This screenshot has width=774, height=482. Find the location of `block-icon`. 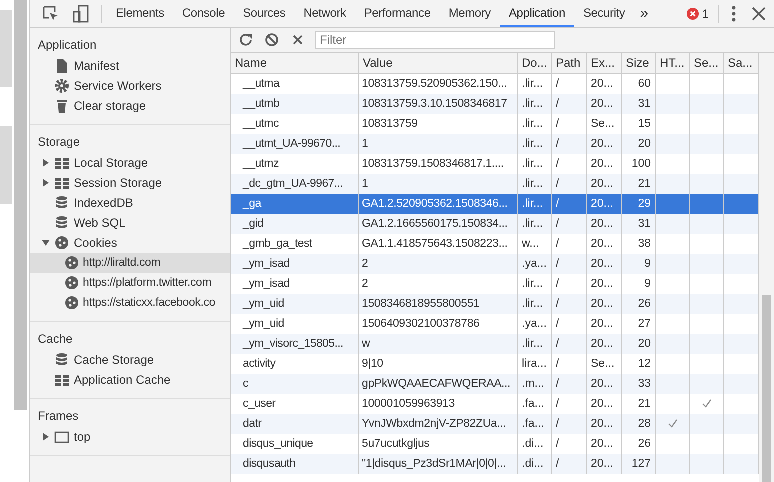

block-icon is located at coordinates (272, 40).